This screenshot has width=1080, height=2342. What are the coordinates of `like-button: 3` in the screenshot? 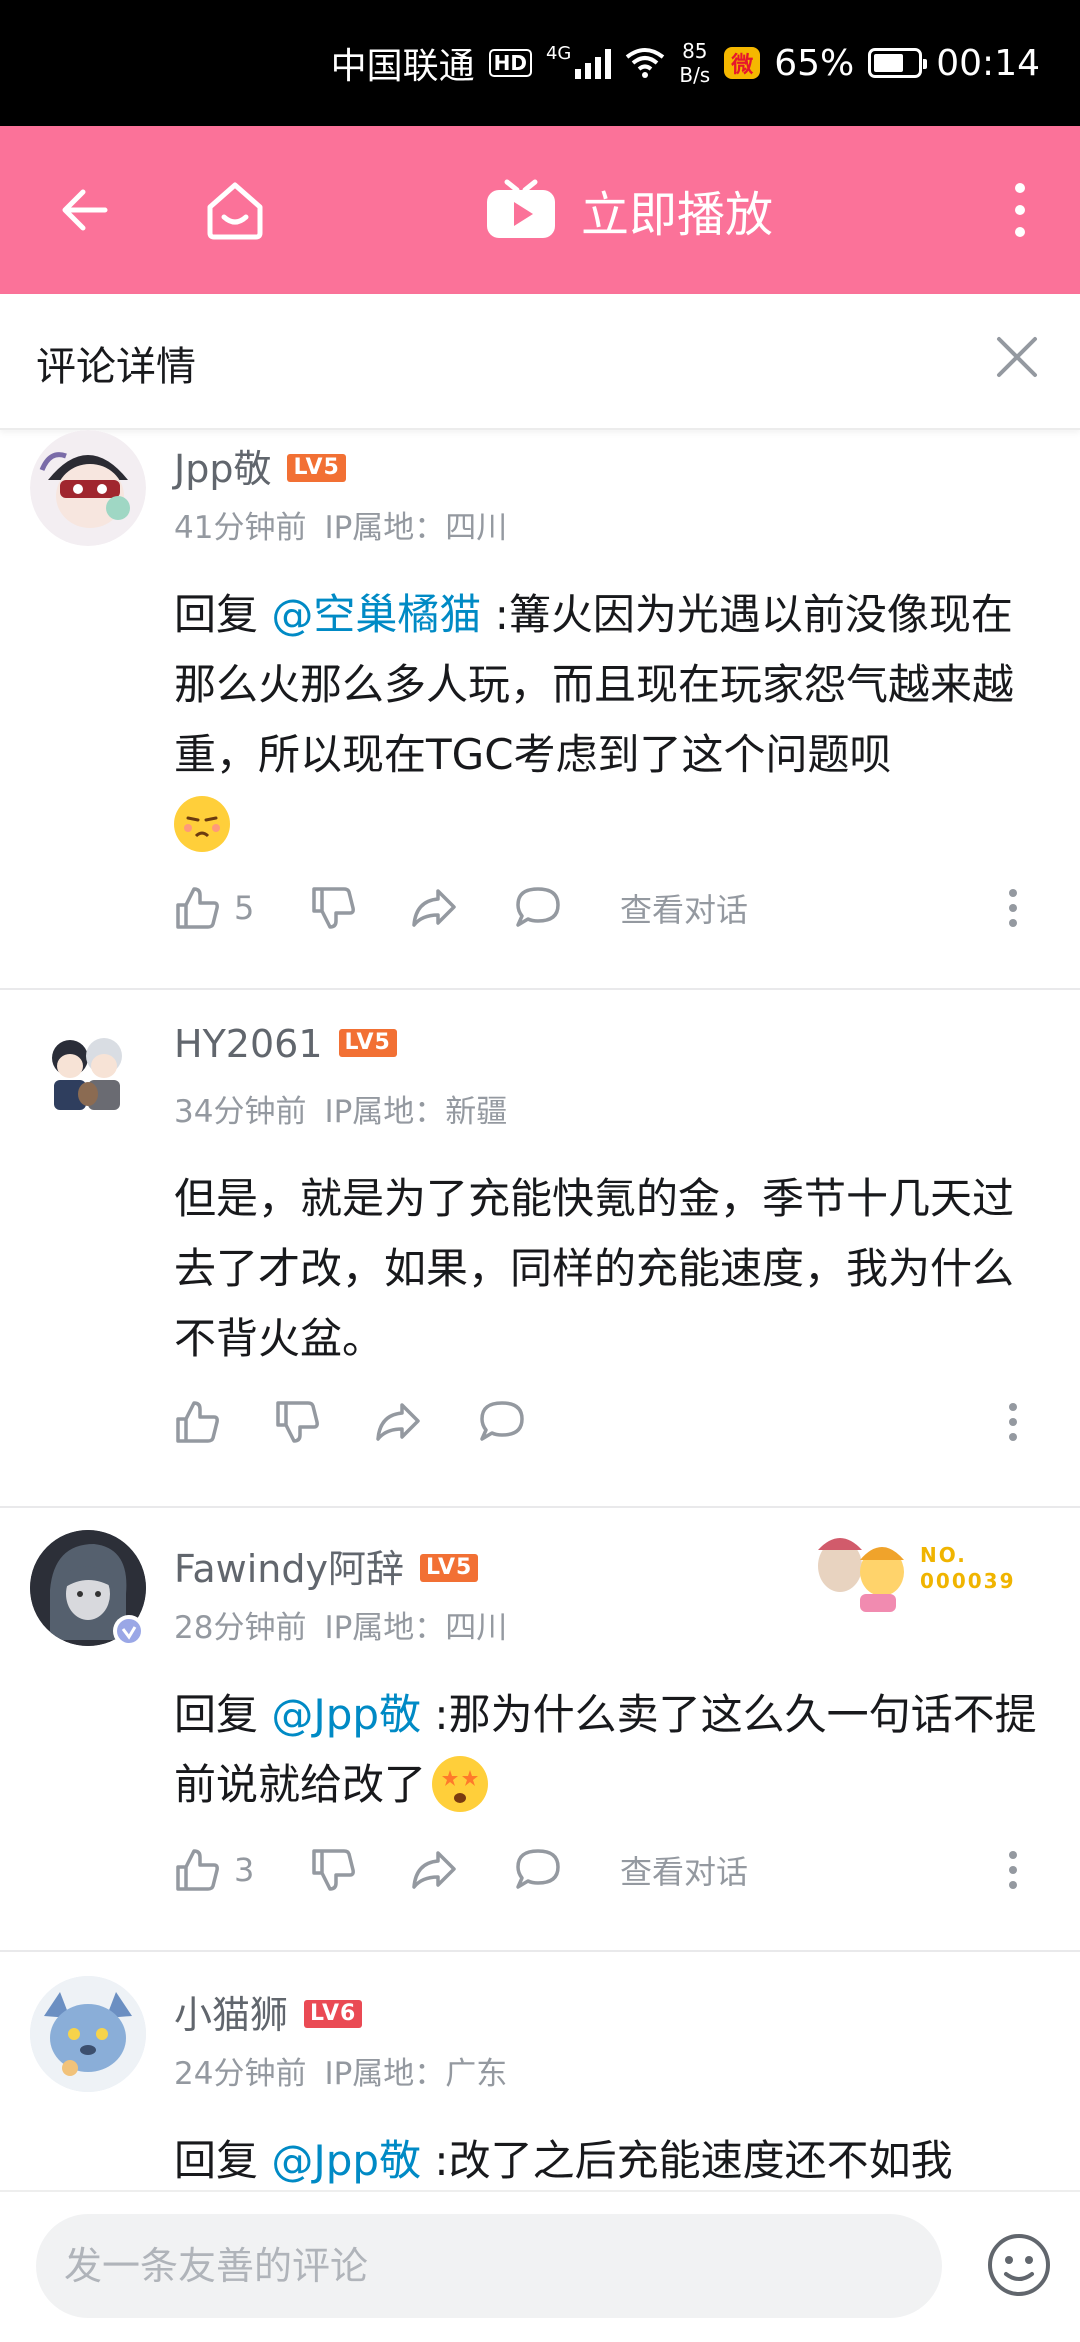 It's located at (214, 1870).